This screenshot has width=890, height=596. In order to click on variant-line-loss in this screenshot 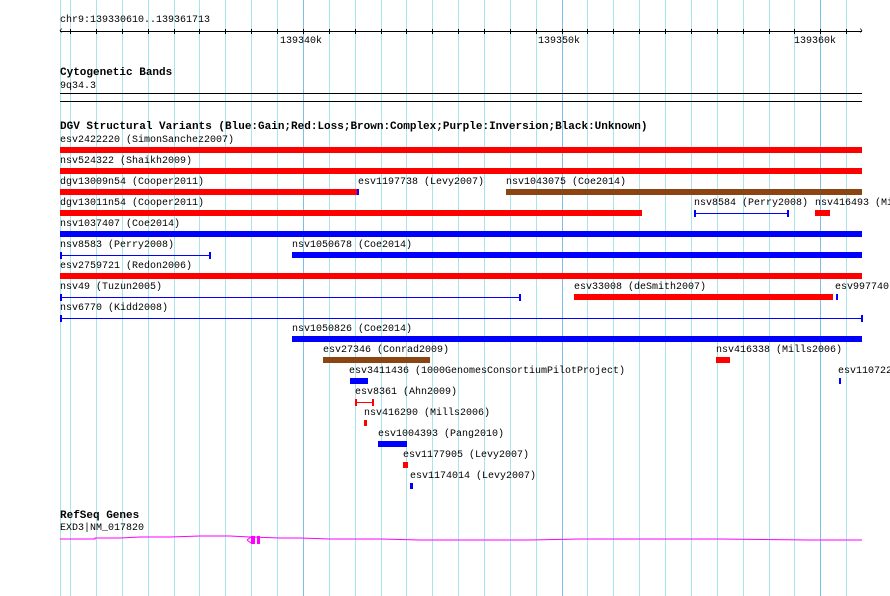, I will do `click(364, 402)`.